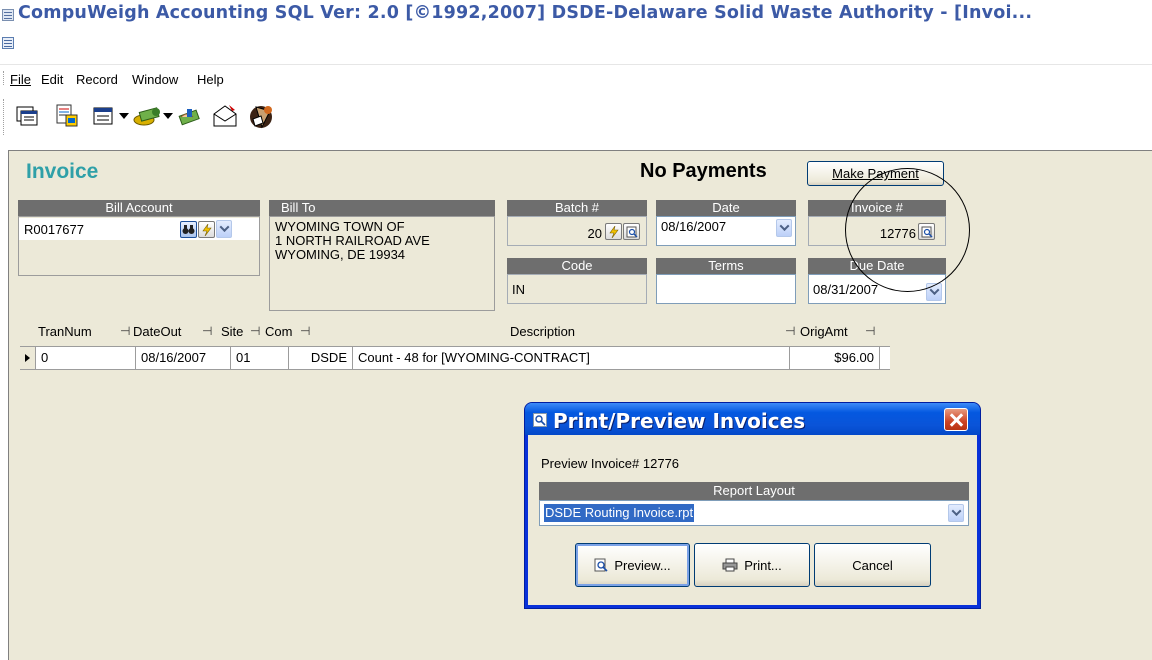 The image size is (1152, 660). Describe the element at coordinates (835, 358) in the screenshot. I see `cell-origamt: $96.00` at that location.